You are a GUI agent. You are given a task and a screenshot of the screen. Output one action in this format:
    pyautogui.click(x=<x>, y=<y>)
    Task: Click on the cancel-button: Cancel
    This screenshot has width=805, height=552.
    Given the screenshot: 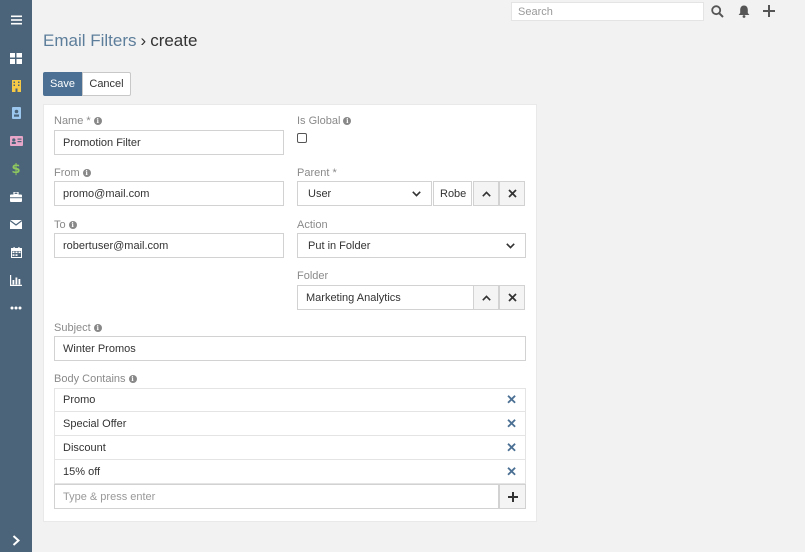 What is the action you would take?
    pyautogui.click(x=106, y=84)
    